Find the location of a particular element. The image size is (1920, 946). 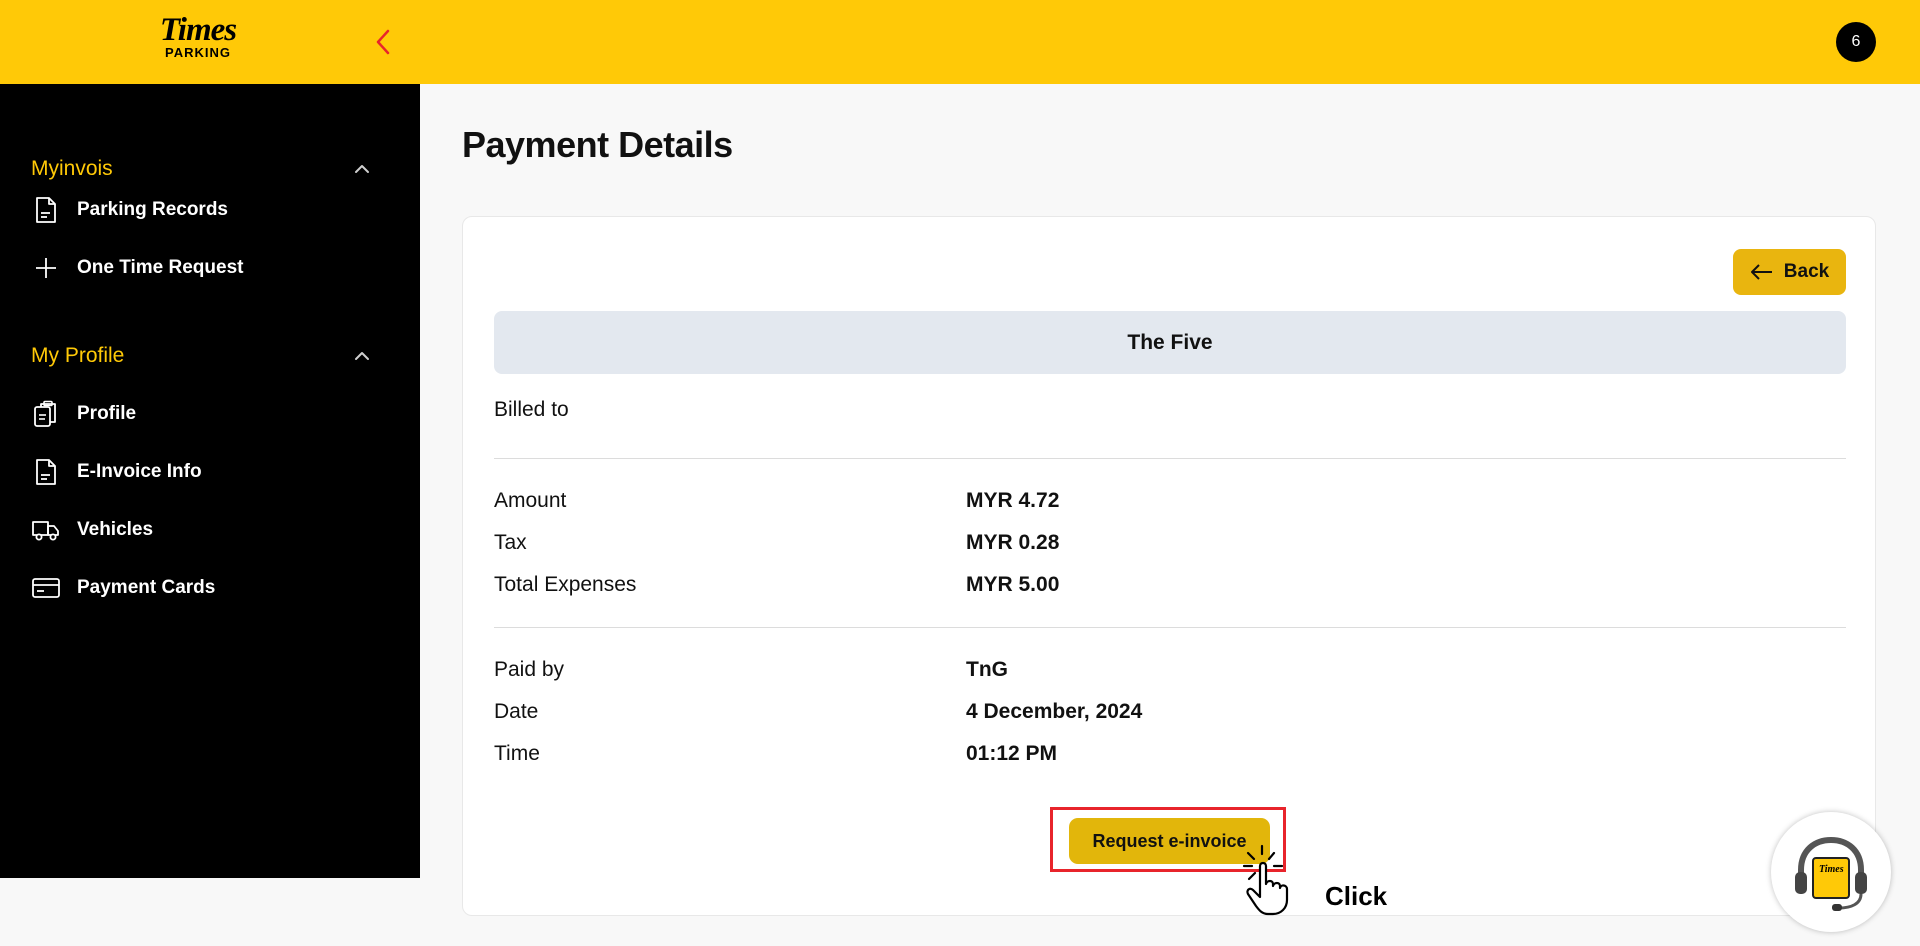

page-title: Payment Details is located at coordinates (597, 144).